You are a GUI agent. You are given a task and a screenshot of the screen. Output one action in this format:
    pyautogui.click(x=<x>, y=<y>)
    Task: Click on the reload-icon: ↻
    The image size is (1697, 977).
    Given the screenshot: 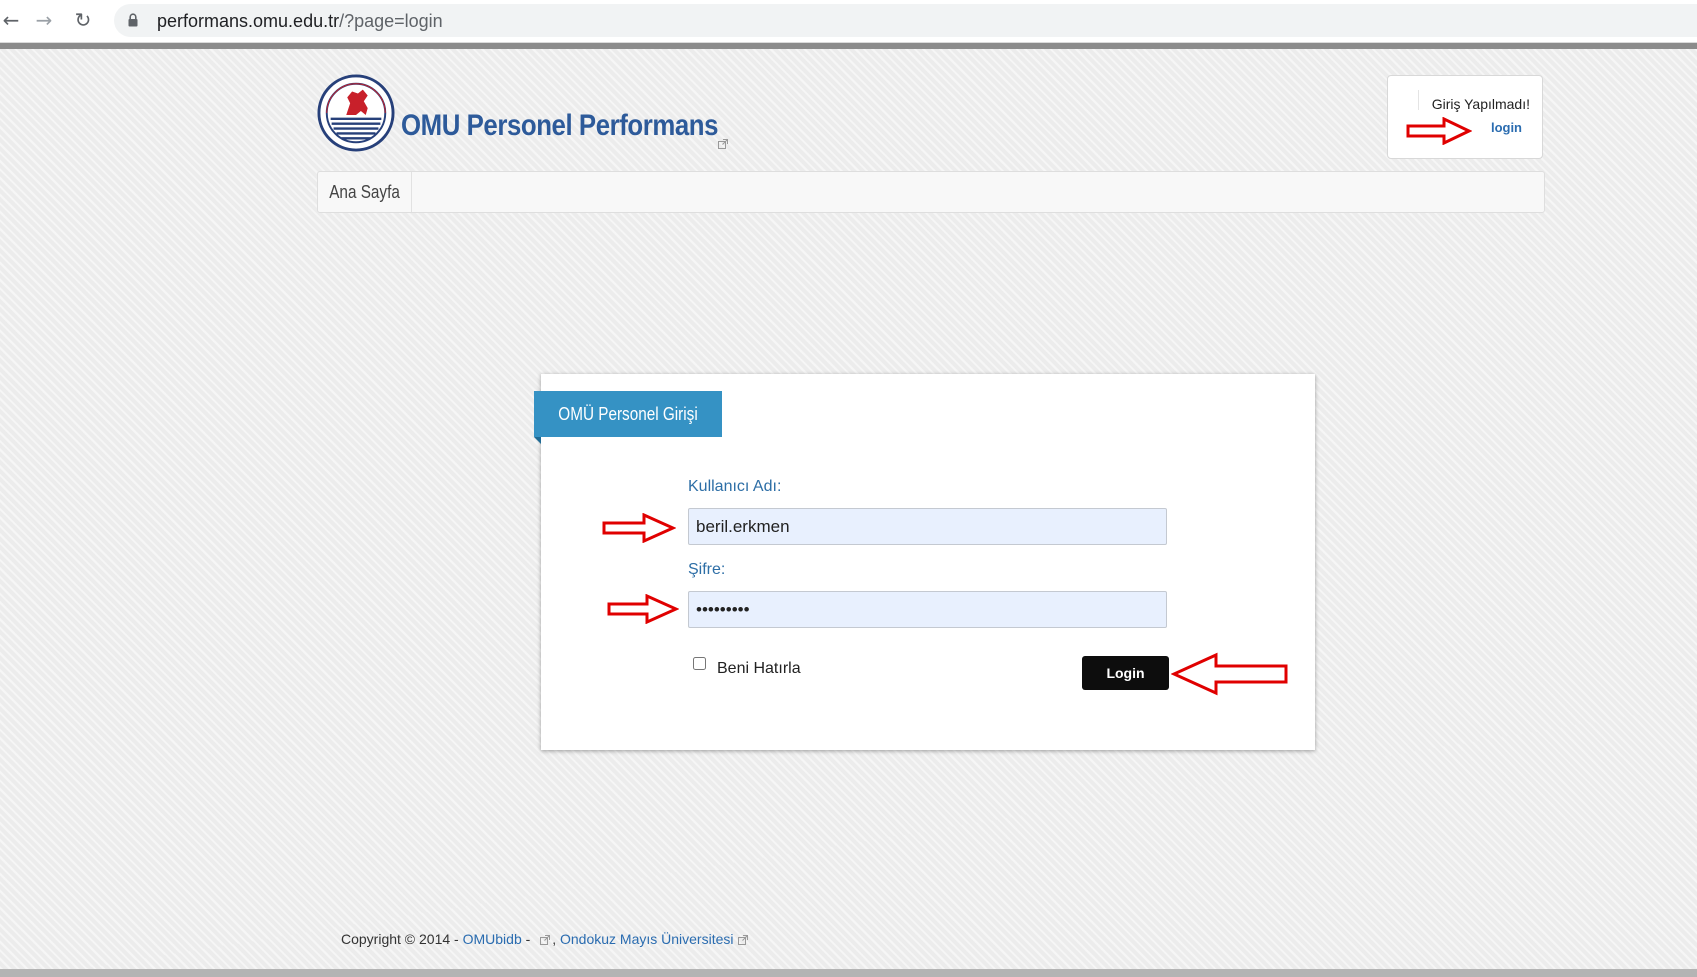 What is the action you would take?
    pyautogui.click(x=83, y=20)
    